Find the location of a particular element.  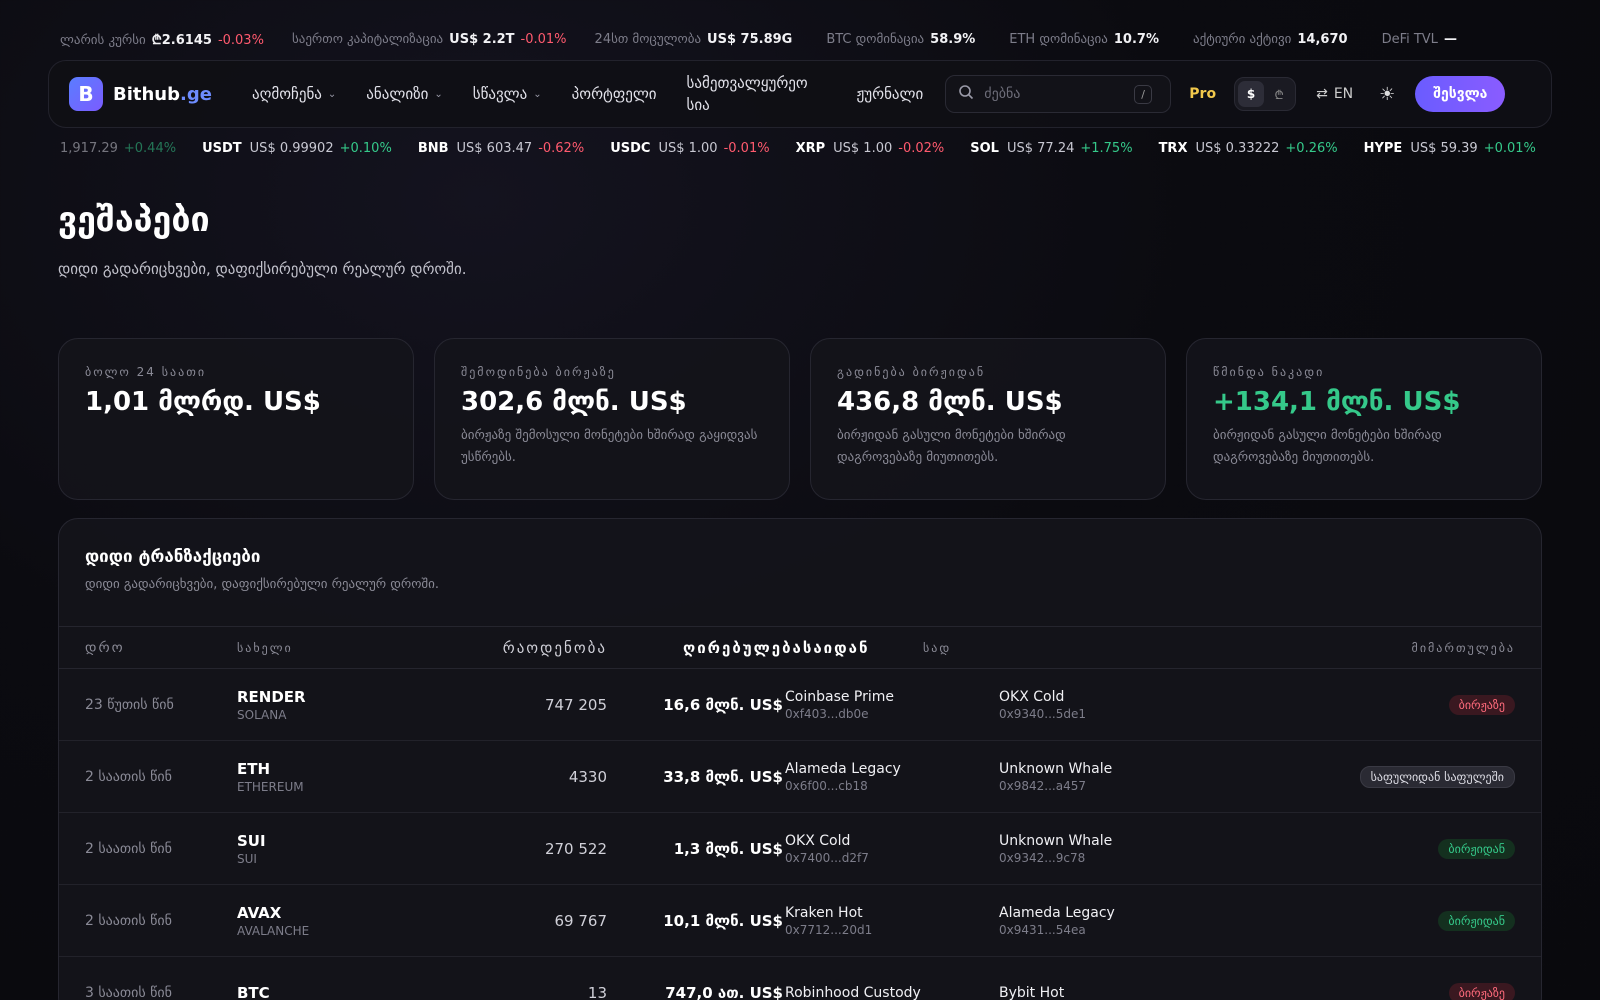

ticker-item: 1,917.29 +0.44% is located at coordinates (118, 148).